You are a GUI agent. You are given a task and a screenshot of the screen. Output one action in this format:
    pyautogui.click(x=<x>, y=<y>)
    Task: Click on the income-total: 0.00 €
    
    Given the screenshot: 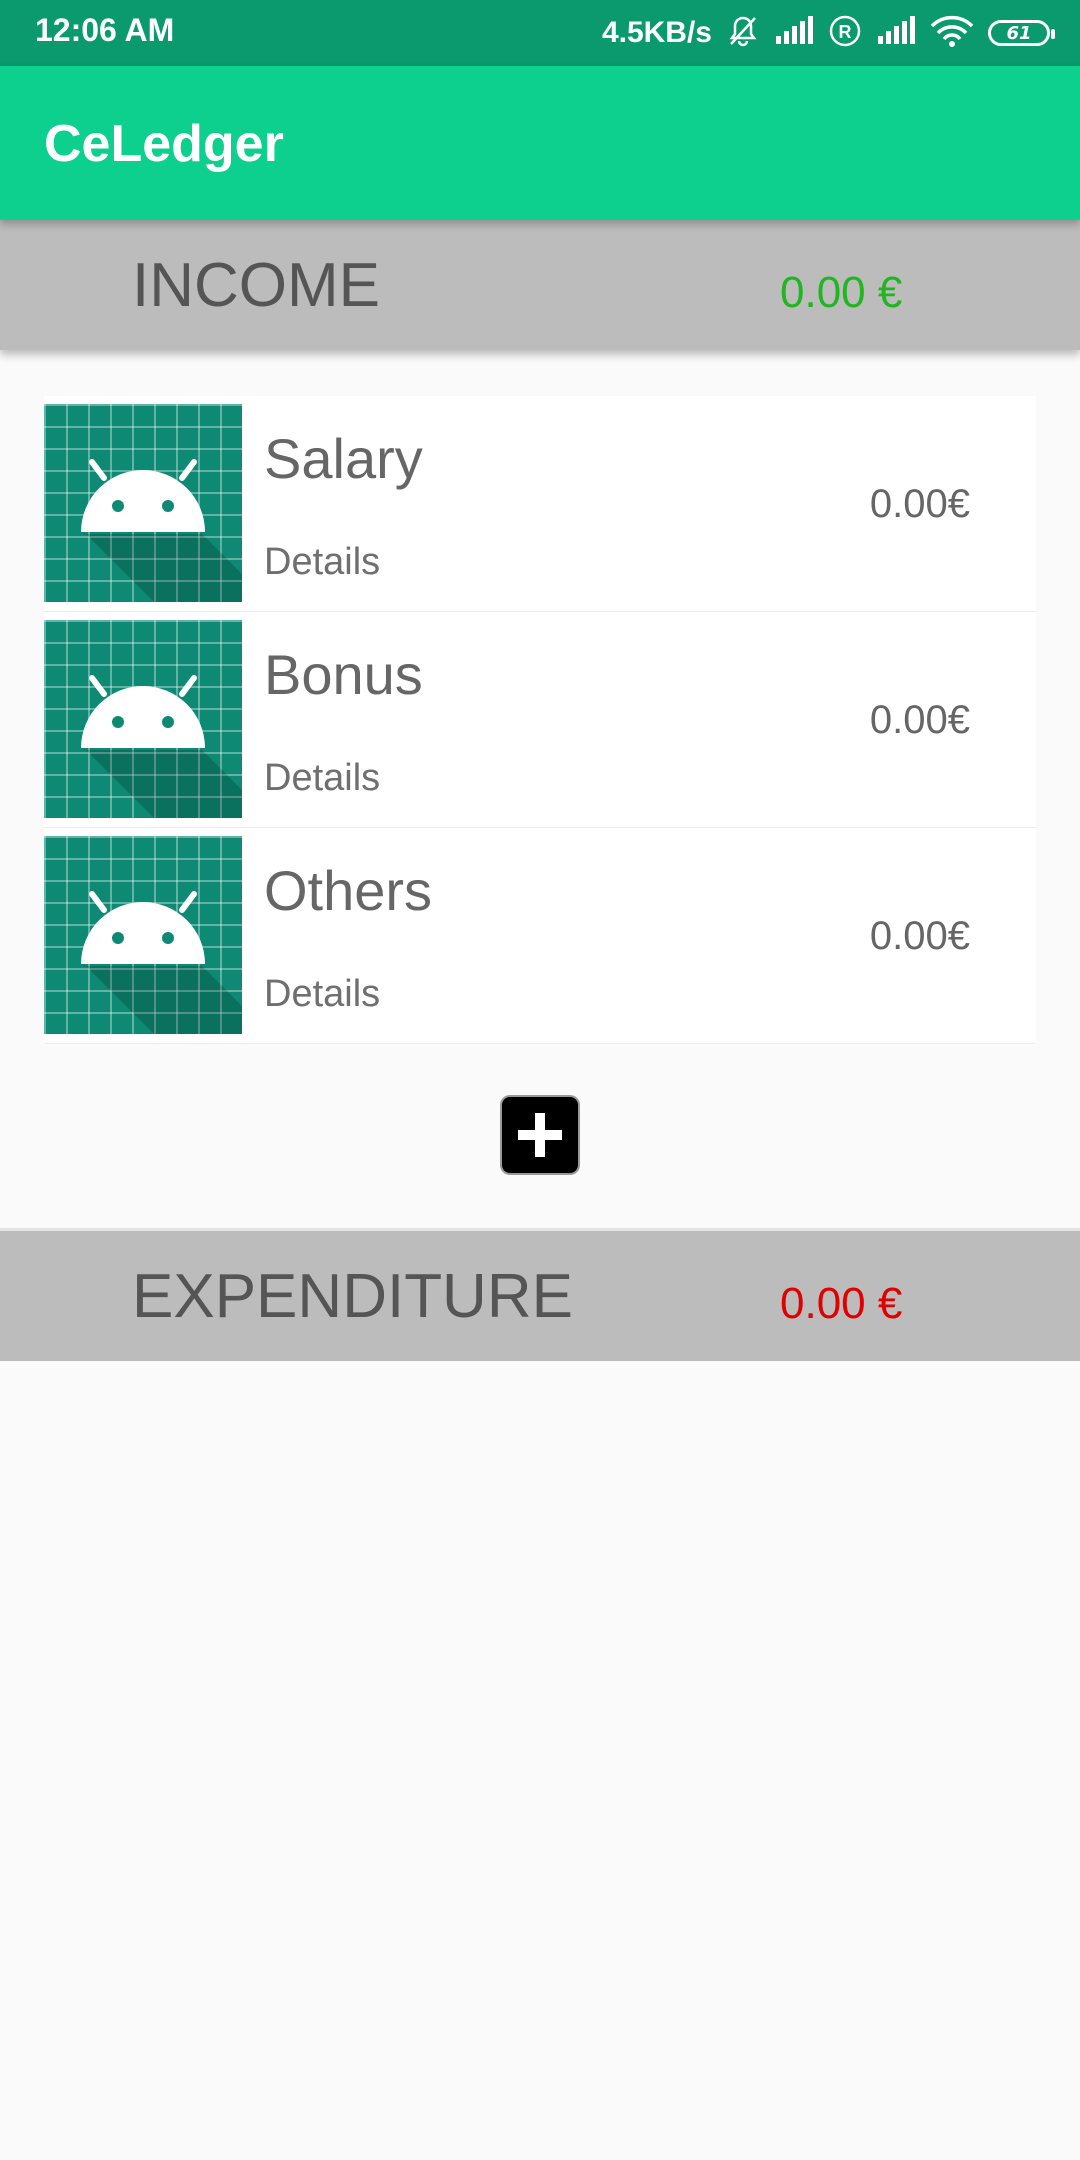 What is the action you would take?
    pyautogui.click(x=841, y=292)
    